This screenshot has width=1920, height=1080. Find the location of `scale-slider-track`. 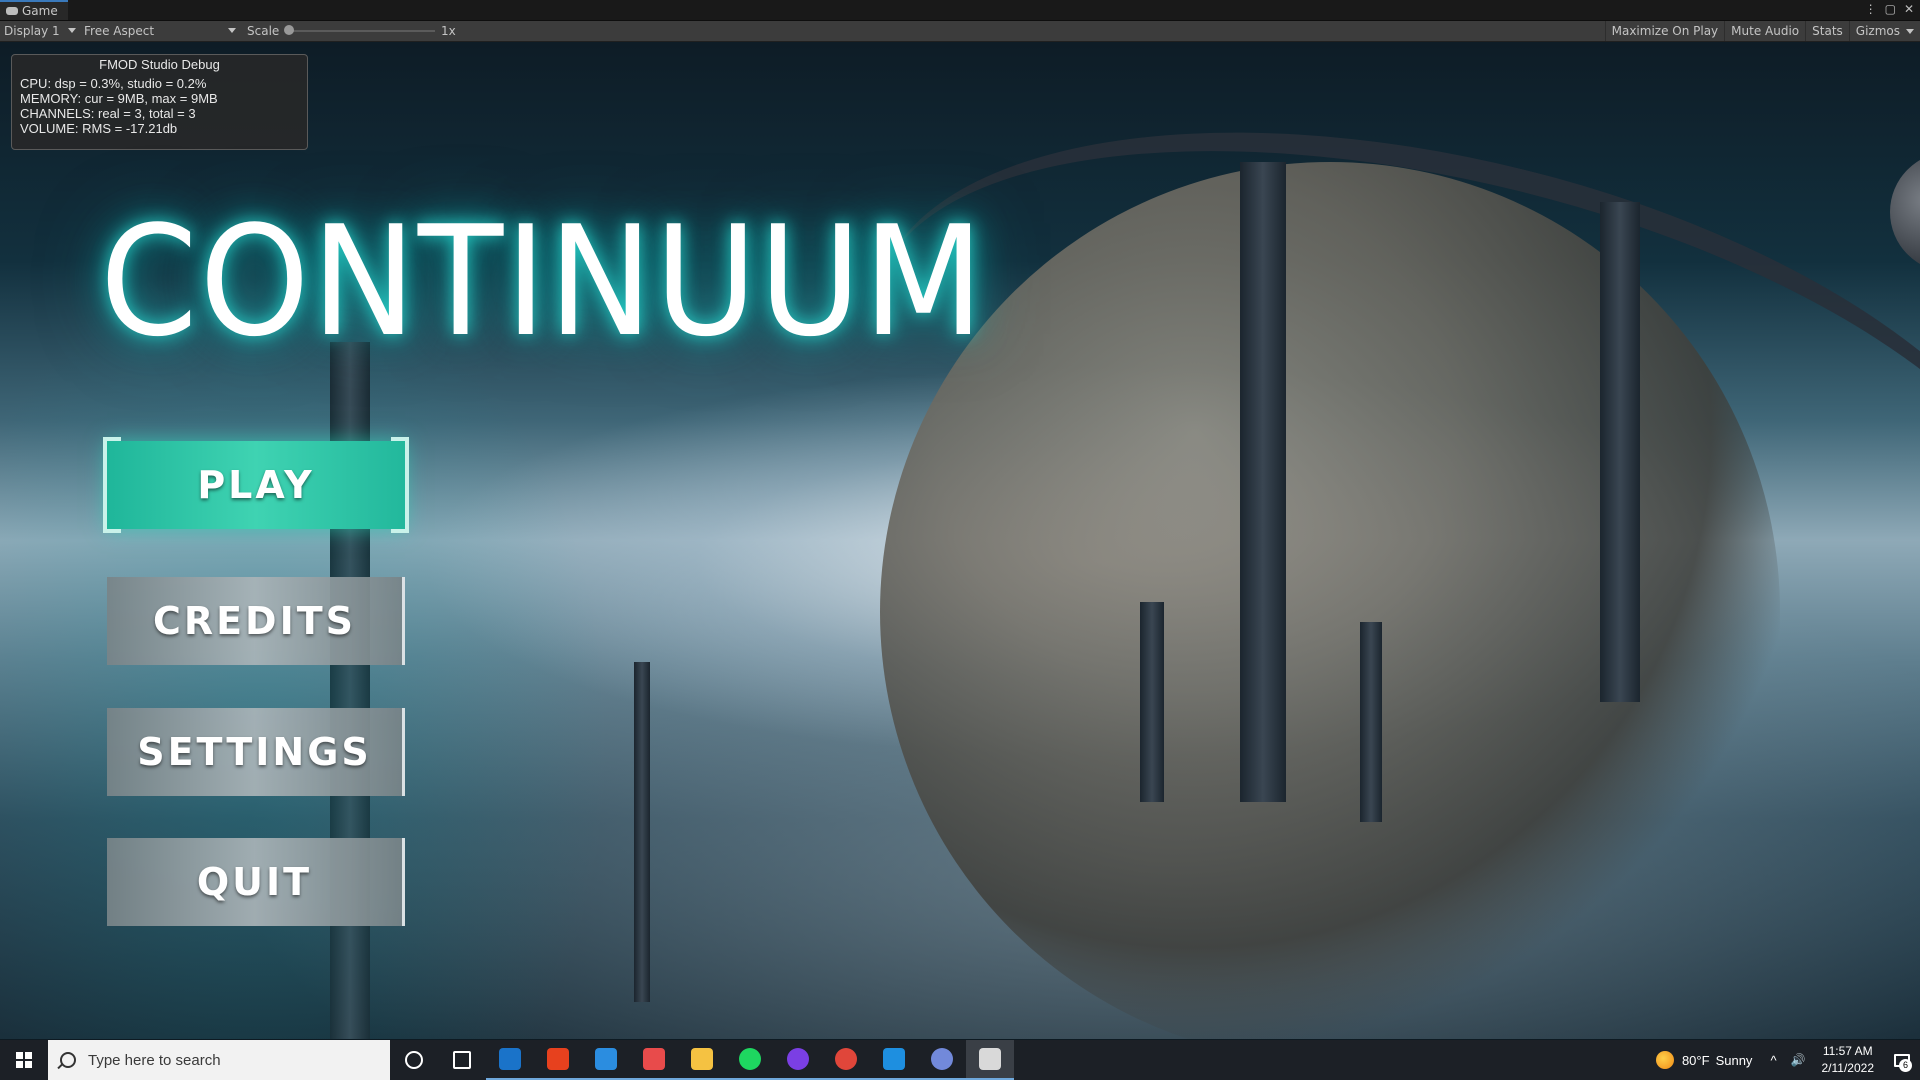

scale-slider-track is located at coordinates (361, 31).